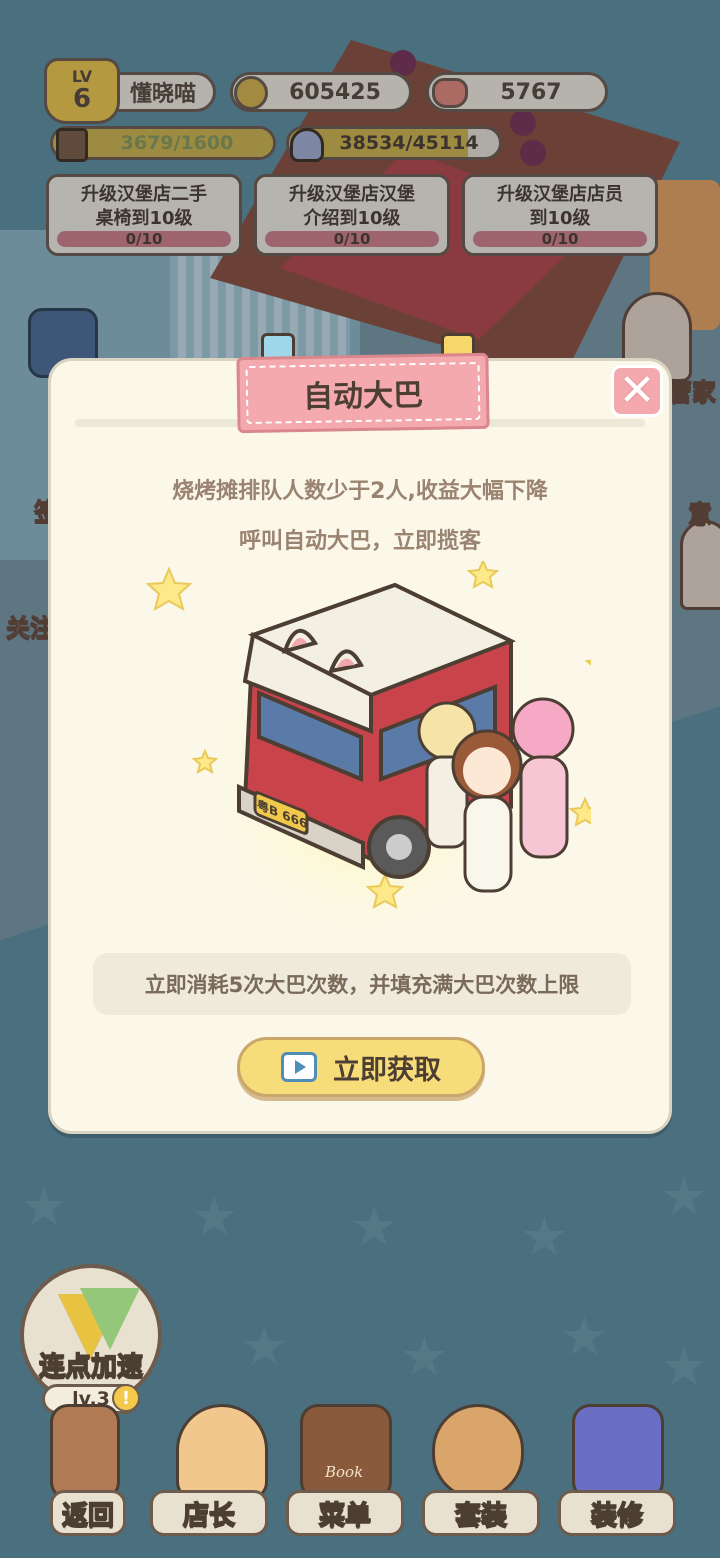 The image size is (720, 1558). I want to click on book-cover-text: Book, so click(344, 1472).